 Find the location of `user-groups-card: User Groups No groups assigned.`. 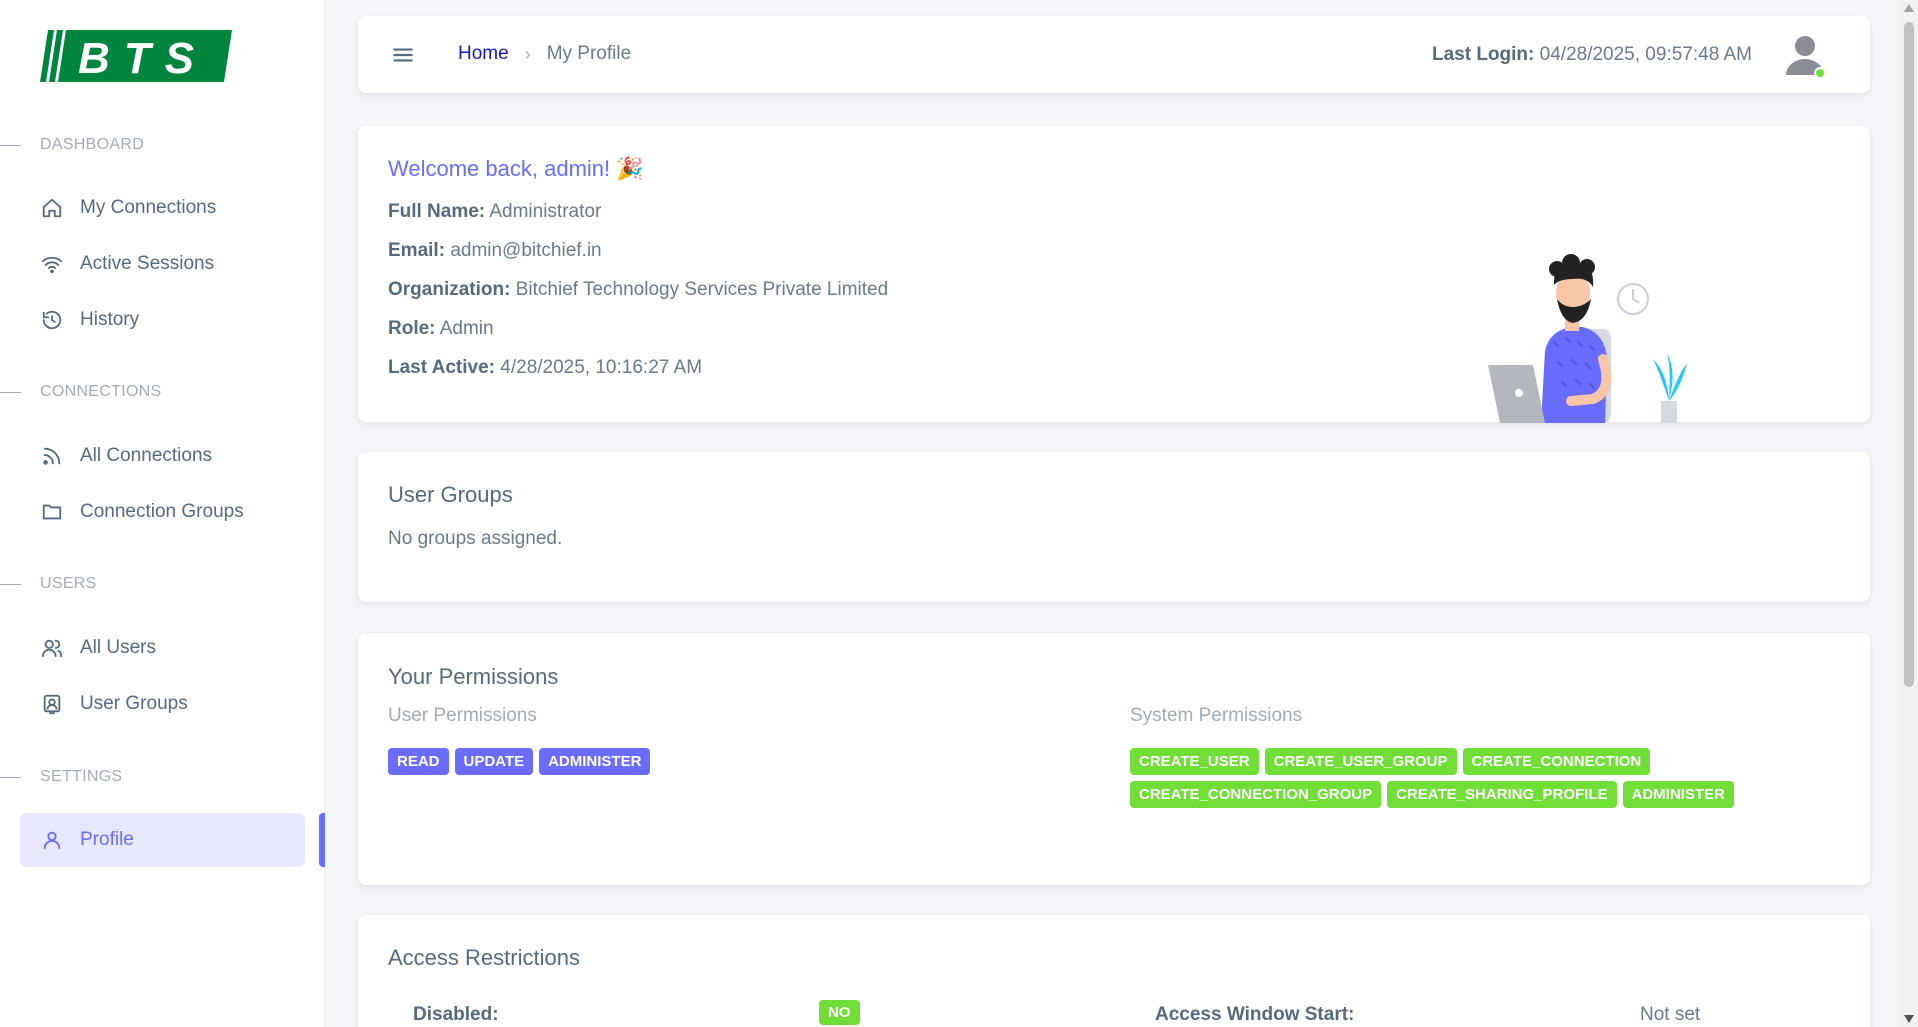

user-groups-card: User Groups No groups assigned. is located at coordinates (1114, 527).